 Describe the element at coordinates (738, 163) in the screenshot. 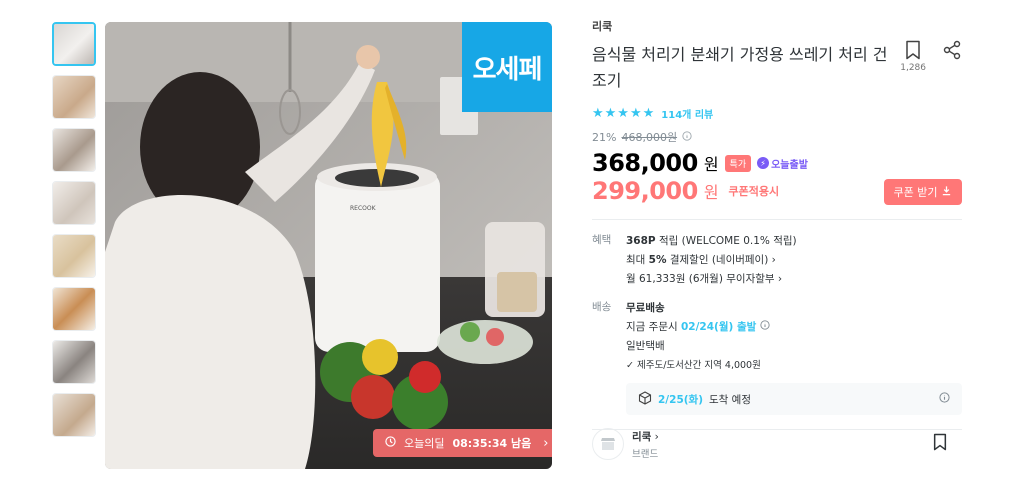

I see `special-tag: 특가` at that location.